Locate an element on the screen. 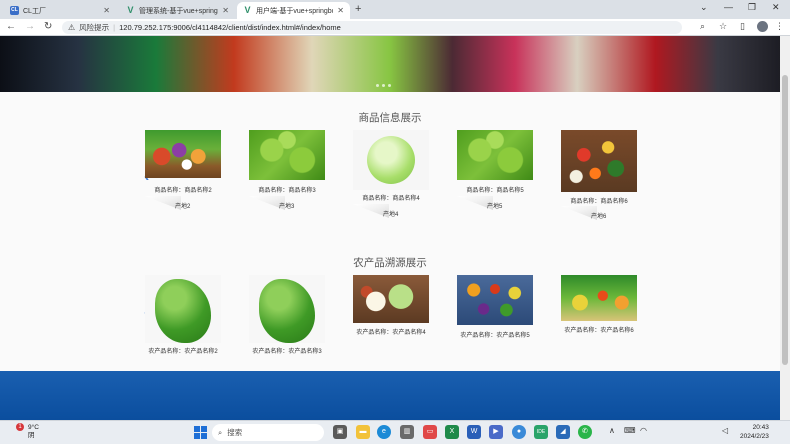 The width and height of the screenshot is (790, 444). product-section-title: 商品信息展示 is located at coordinates (390, 118).